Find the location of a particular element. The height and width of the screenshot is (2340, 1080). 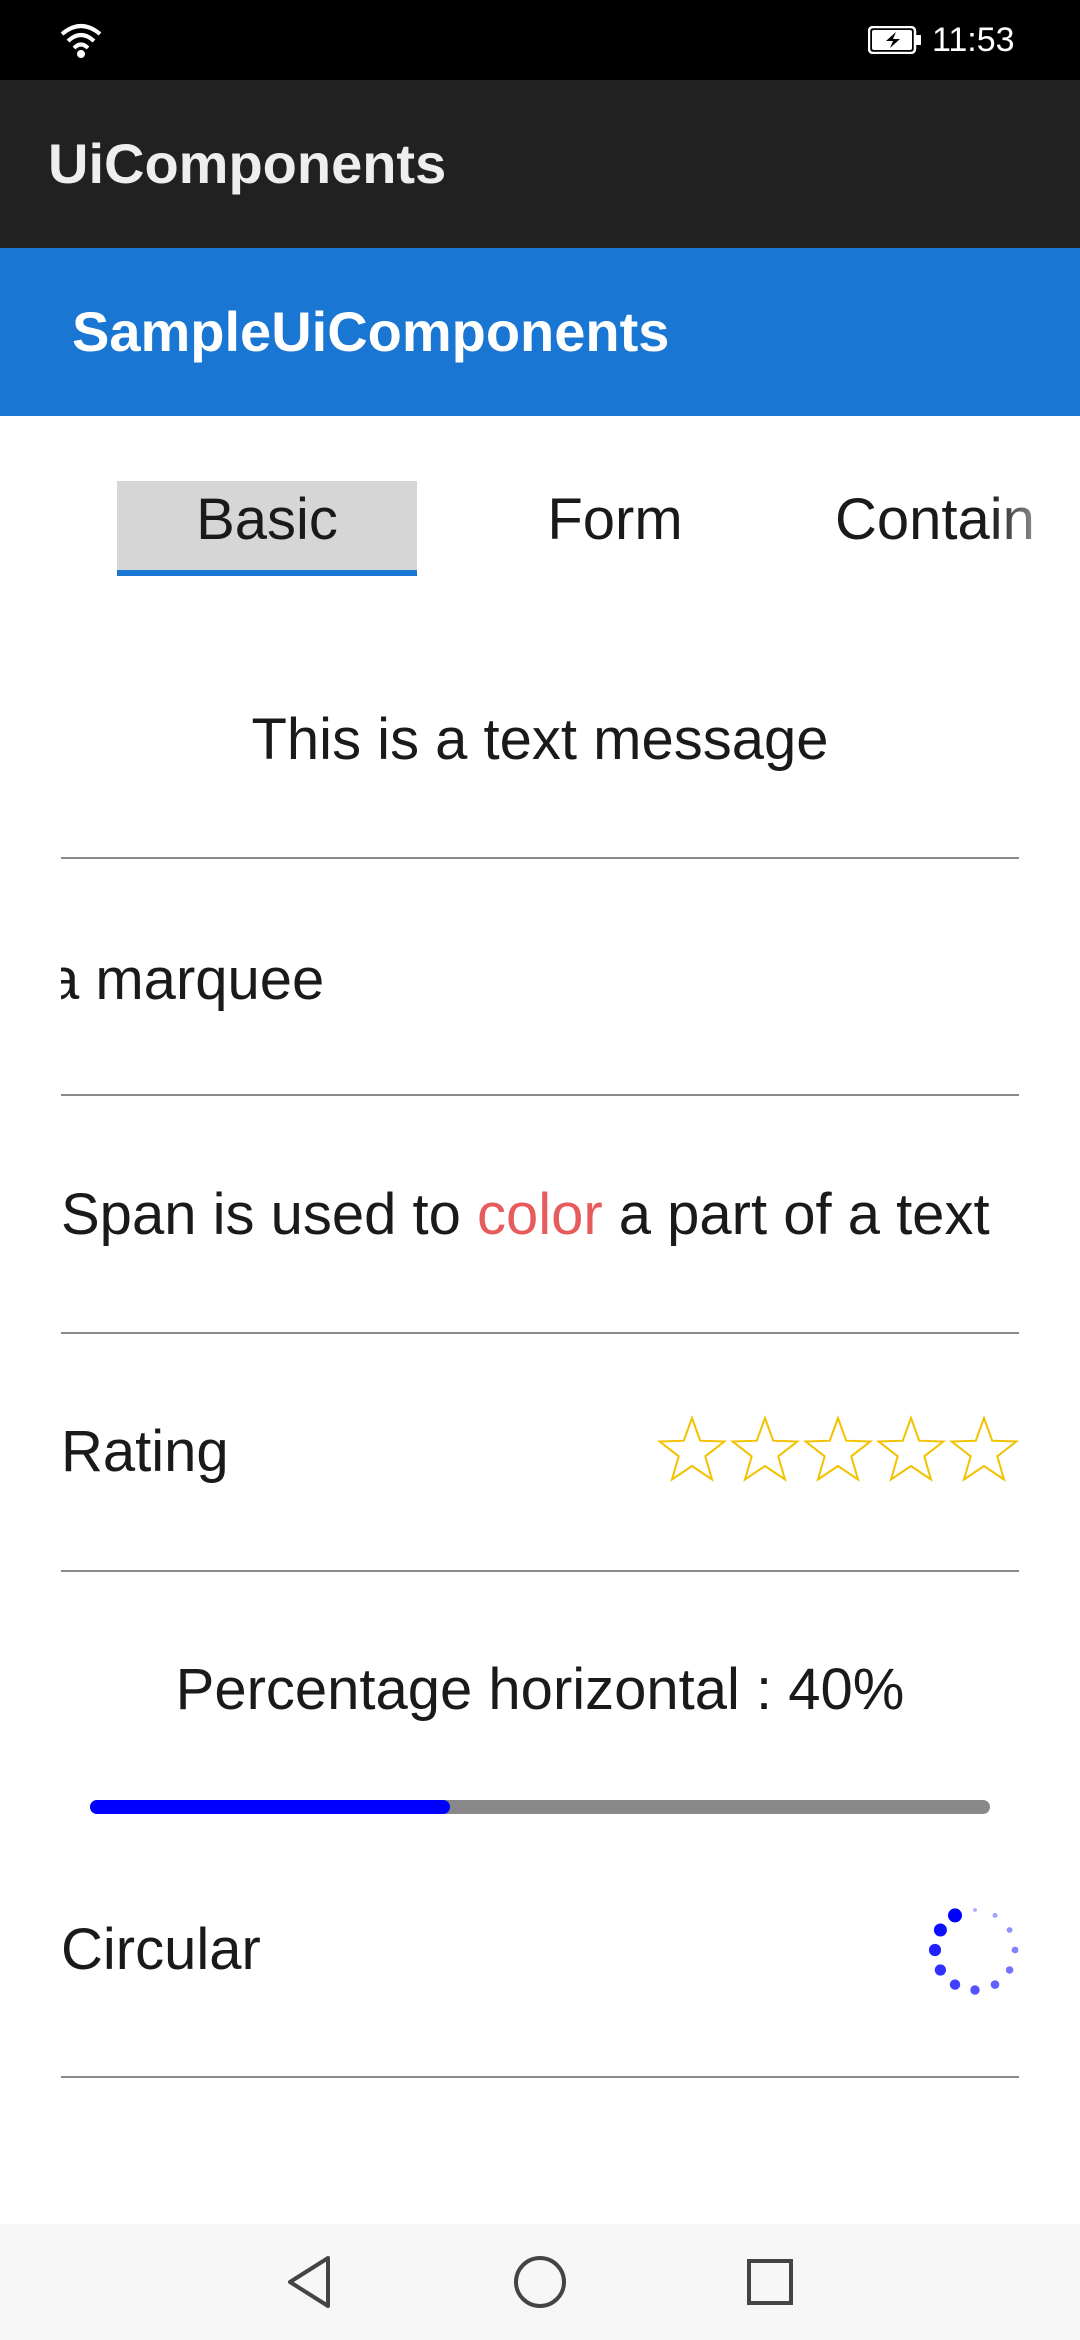

sample-header: SampleUiComponents is located at coordinates (540, 332).